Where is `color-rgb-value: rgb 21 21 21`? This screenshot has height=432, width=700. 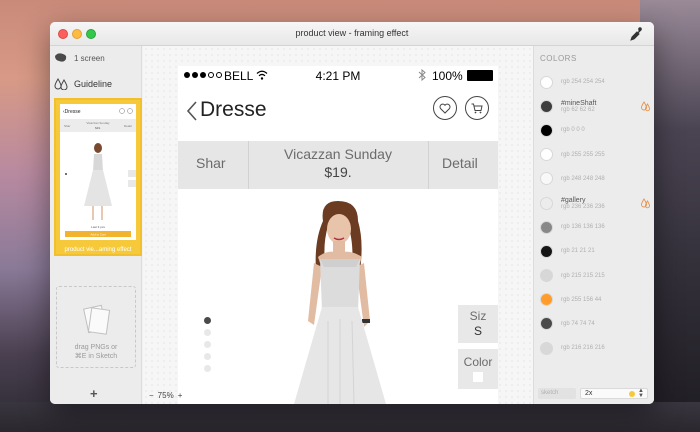
color-rgb-value: rgb 21 21 21 is located at coordinates (578, 251).